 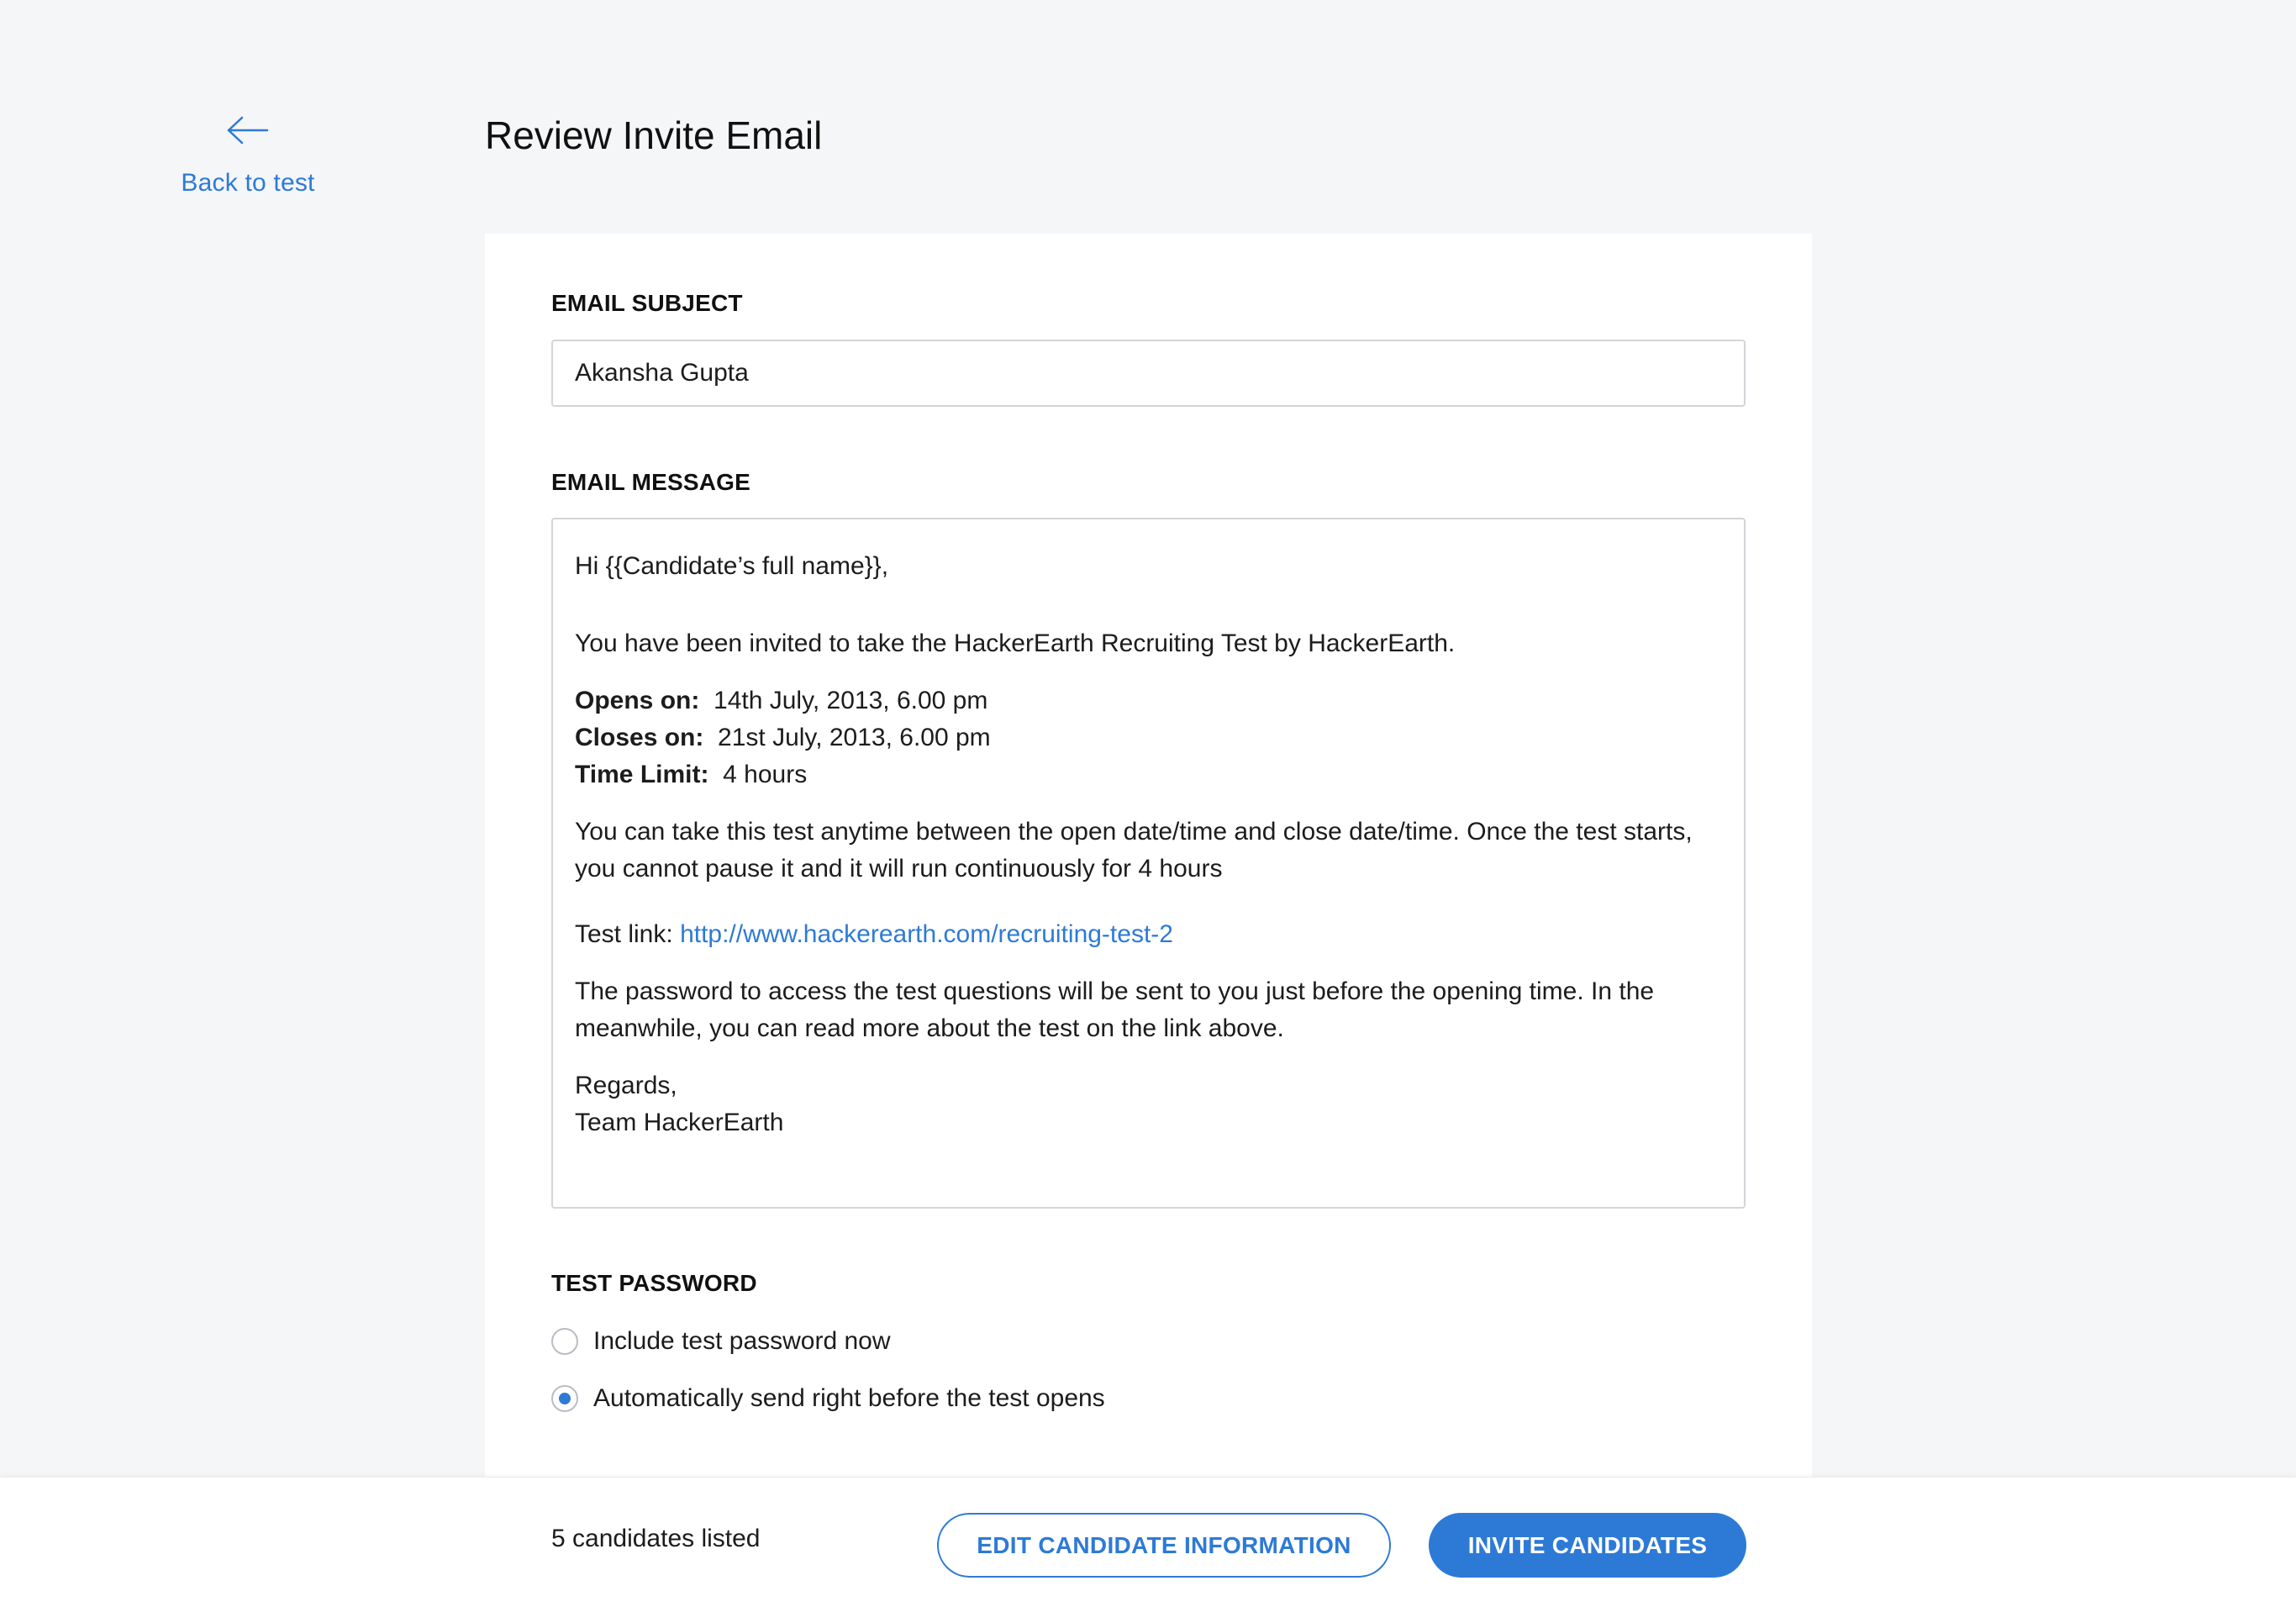 I want to click on radio-unselected, so click(x=564, y=1342).